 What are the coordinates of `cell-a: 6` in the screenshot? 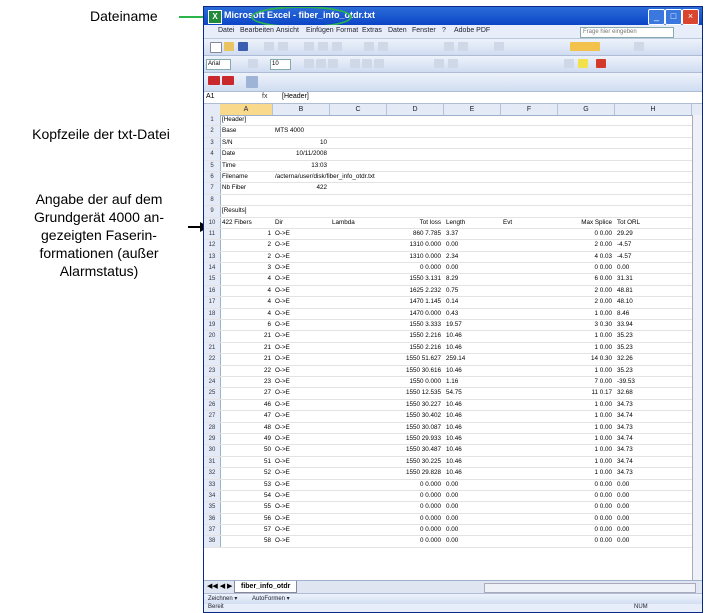 It's located at (246, 325).